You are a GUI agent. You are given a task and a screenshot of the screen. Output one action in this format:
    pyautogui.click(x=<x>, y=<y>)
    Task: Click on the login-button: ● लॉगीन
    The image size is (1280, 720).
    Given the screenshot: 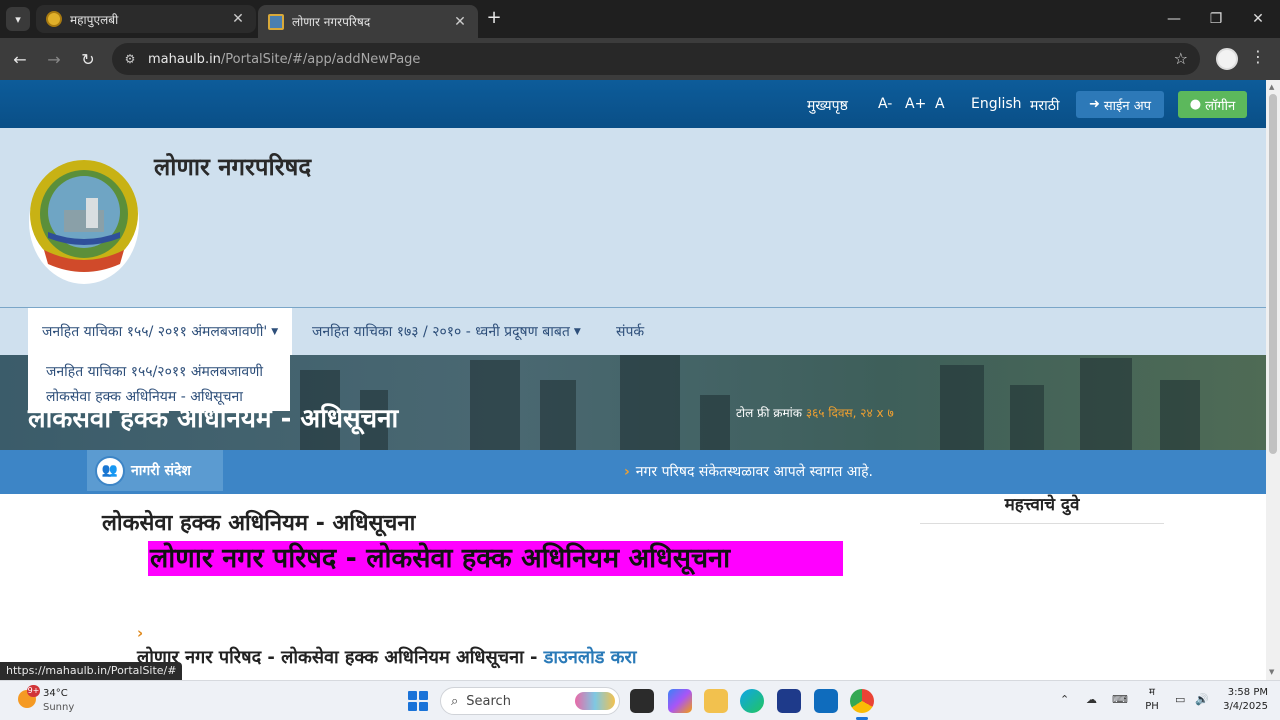 What is the action you would take?
    pyautogui.click(x=1212, y=104)
    